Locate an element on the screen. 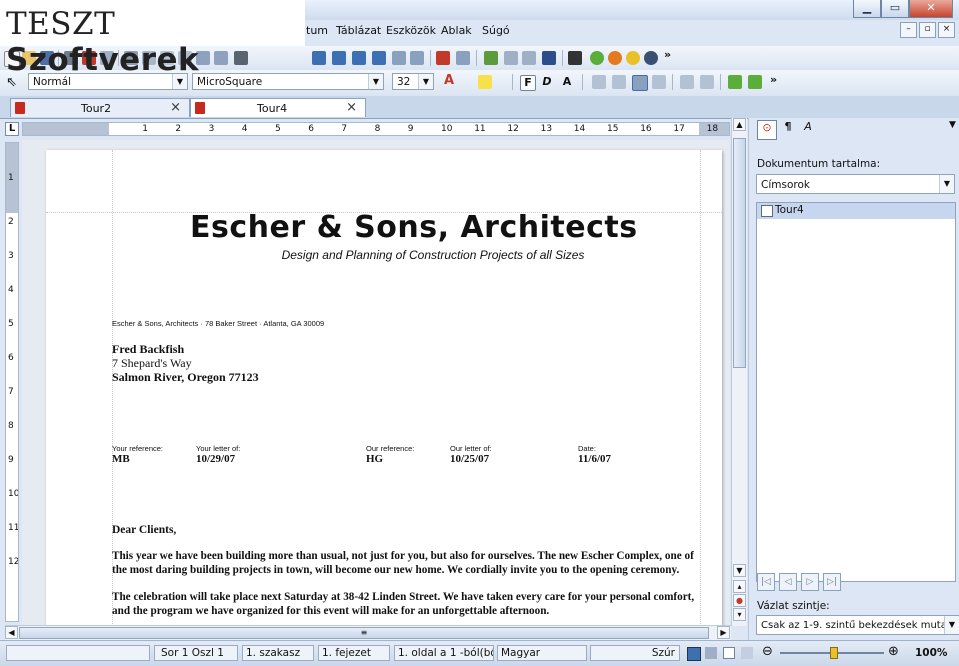 Image resolution: width=959 pixels, height=666 pixels. decrease-indent-icon is located at coordinates (735, 82).